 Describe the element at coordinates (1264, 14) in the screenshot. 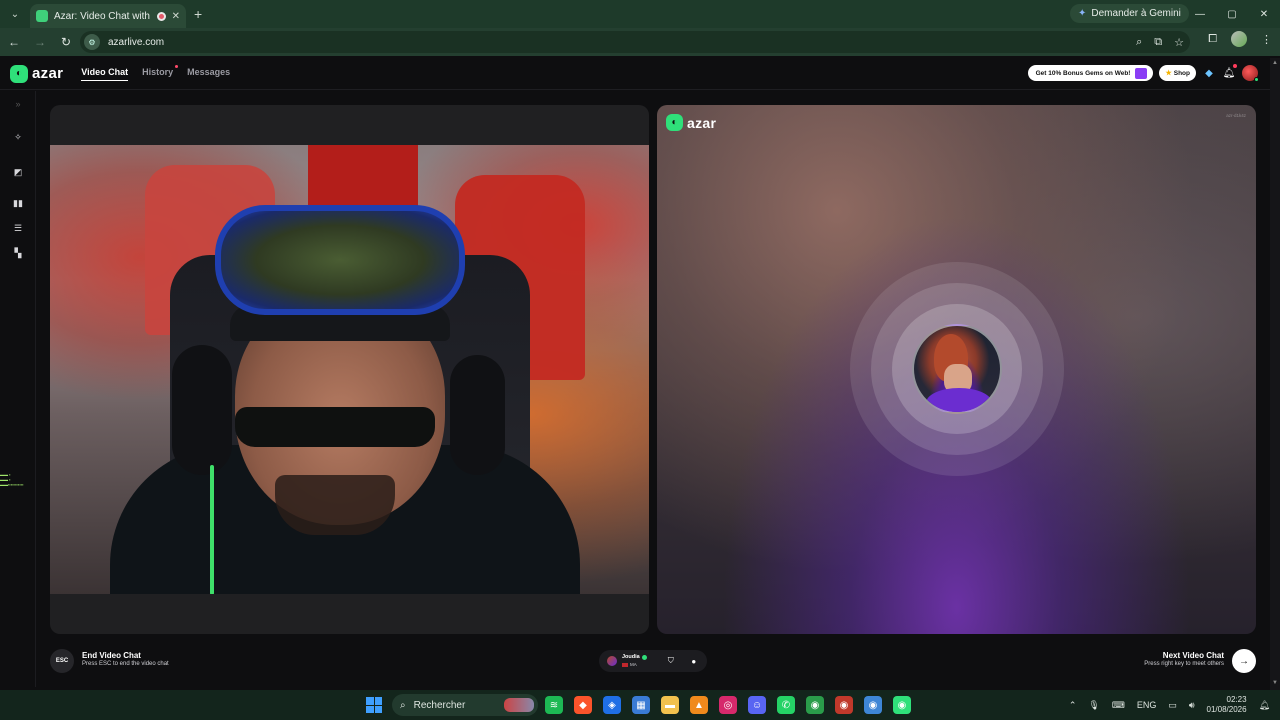

I see `close-window-button: ✕` at that location.